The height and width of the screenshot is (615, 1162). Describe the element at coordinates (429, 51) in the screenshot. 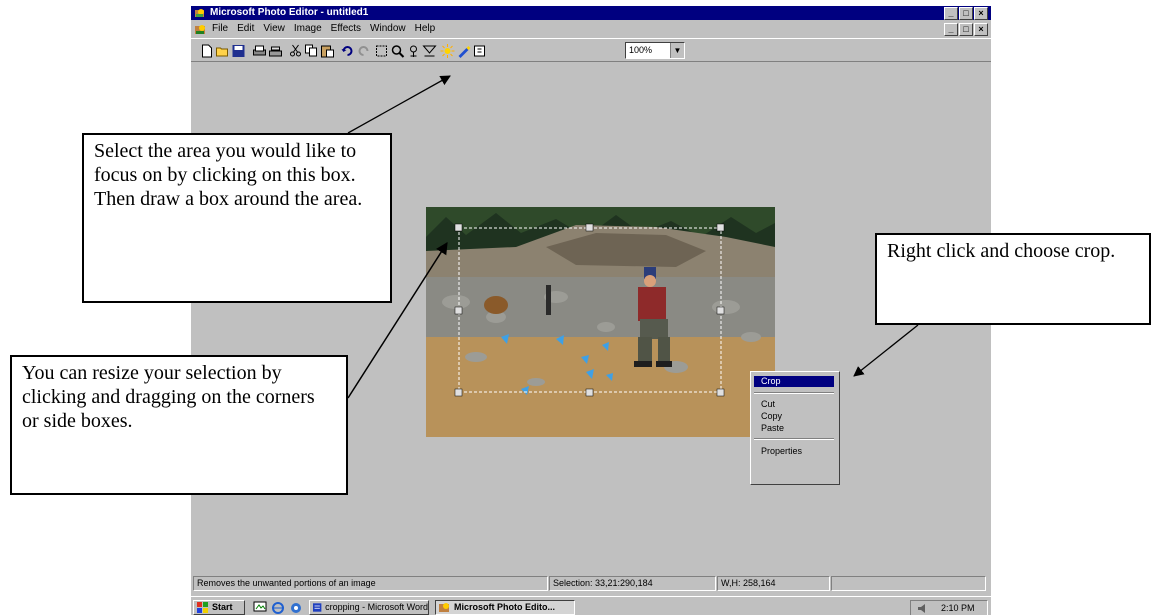

I see `sharpen-icon` at that location.